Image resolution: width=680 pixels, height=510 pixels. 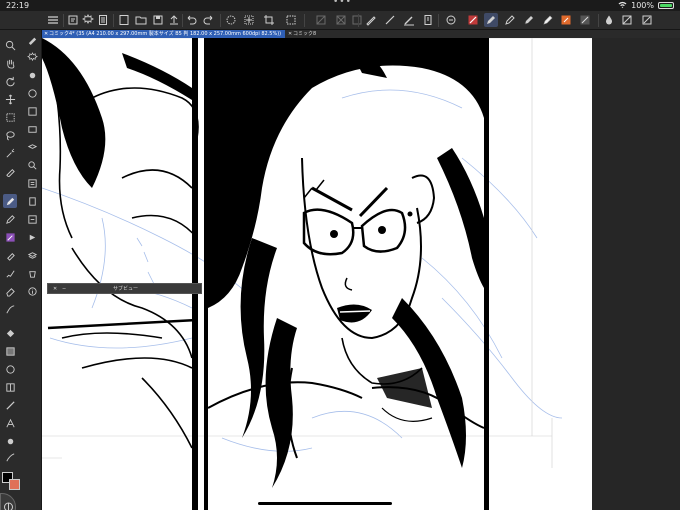 What do you see at coordinates (10, 457) in the screenshot?
I see `line-correction-icon` at bounding box center [10, 457].